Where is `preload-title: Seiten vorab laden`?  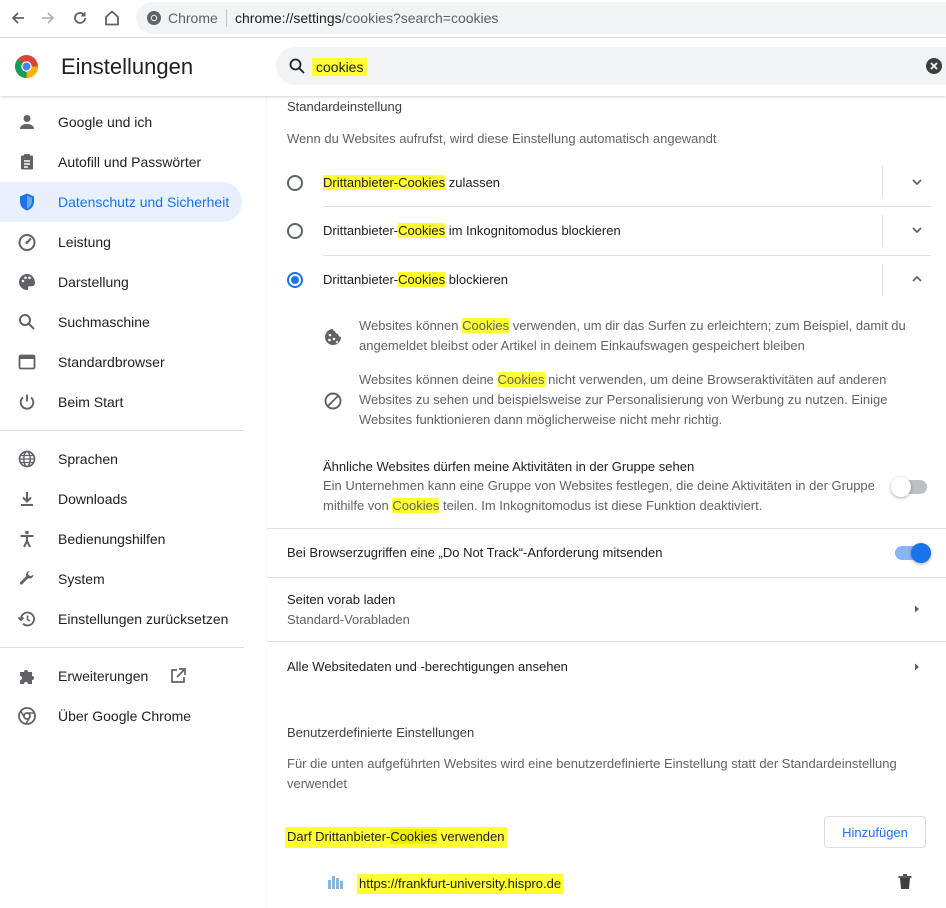
preload-title: Seiten vorab laden is located at coordinates (341, 599).